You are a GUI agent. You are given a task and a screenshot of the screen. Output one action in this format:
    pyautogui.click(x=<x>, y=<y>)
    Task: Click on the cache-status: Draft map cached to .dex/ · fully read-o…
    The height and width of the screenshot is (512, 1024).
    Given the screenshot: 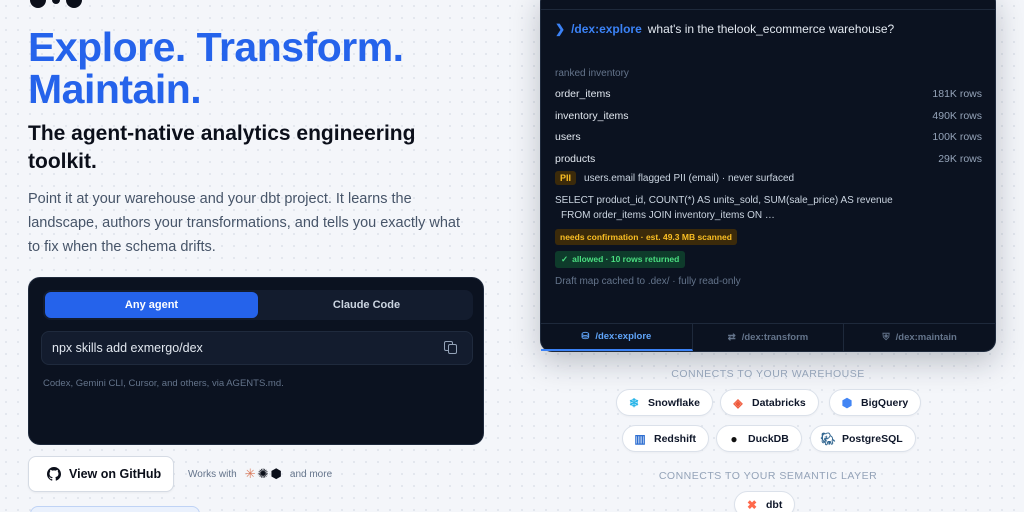 What is the action you would take?
    pyautogui.click(x=648, y=281)
    